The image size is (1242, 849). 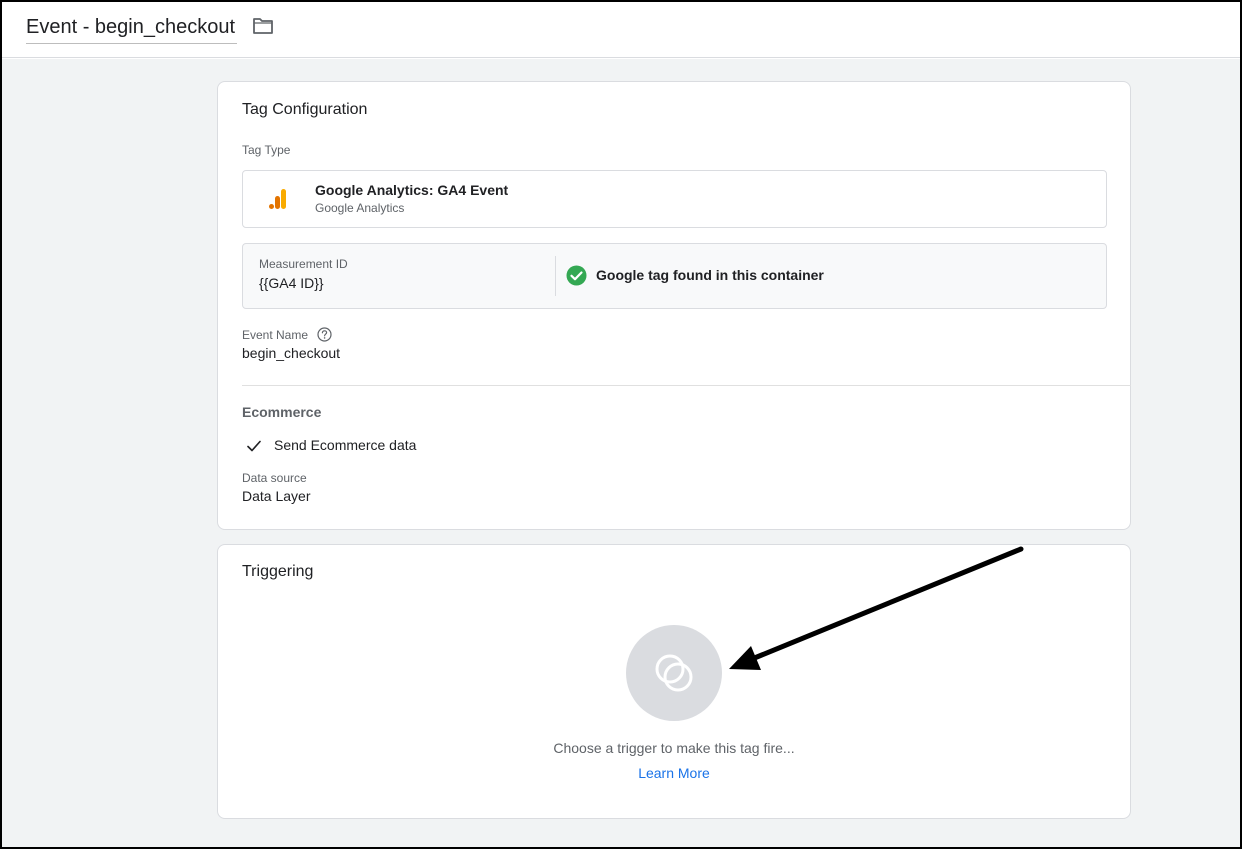 What do you see at coordinates (305, 109) in the screenshot?
I see `tag-configuration-title: Tag Configuration` at bounding box center [305, 109].